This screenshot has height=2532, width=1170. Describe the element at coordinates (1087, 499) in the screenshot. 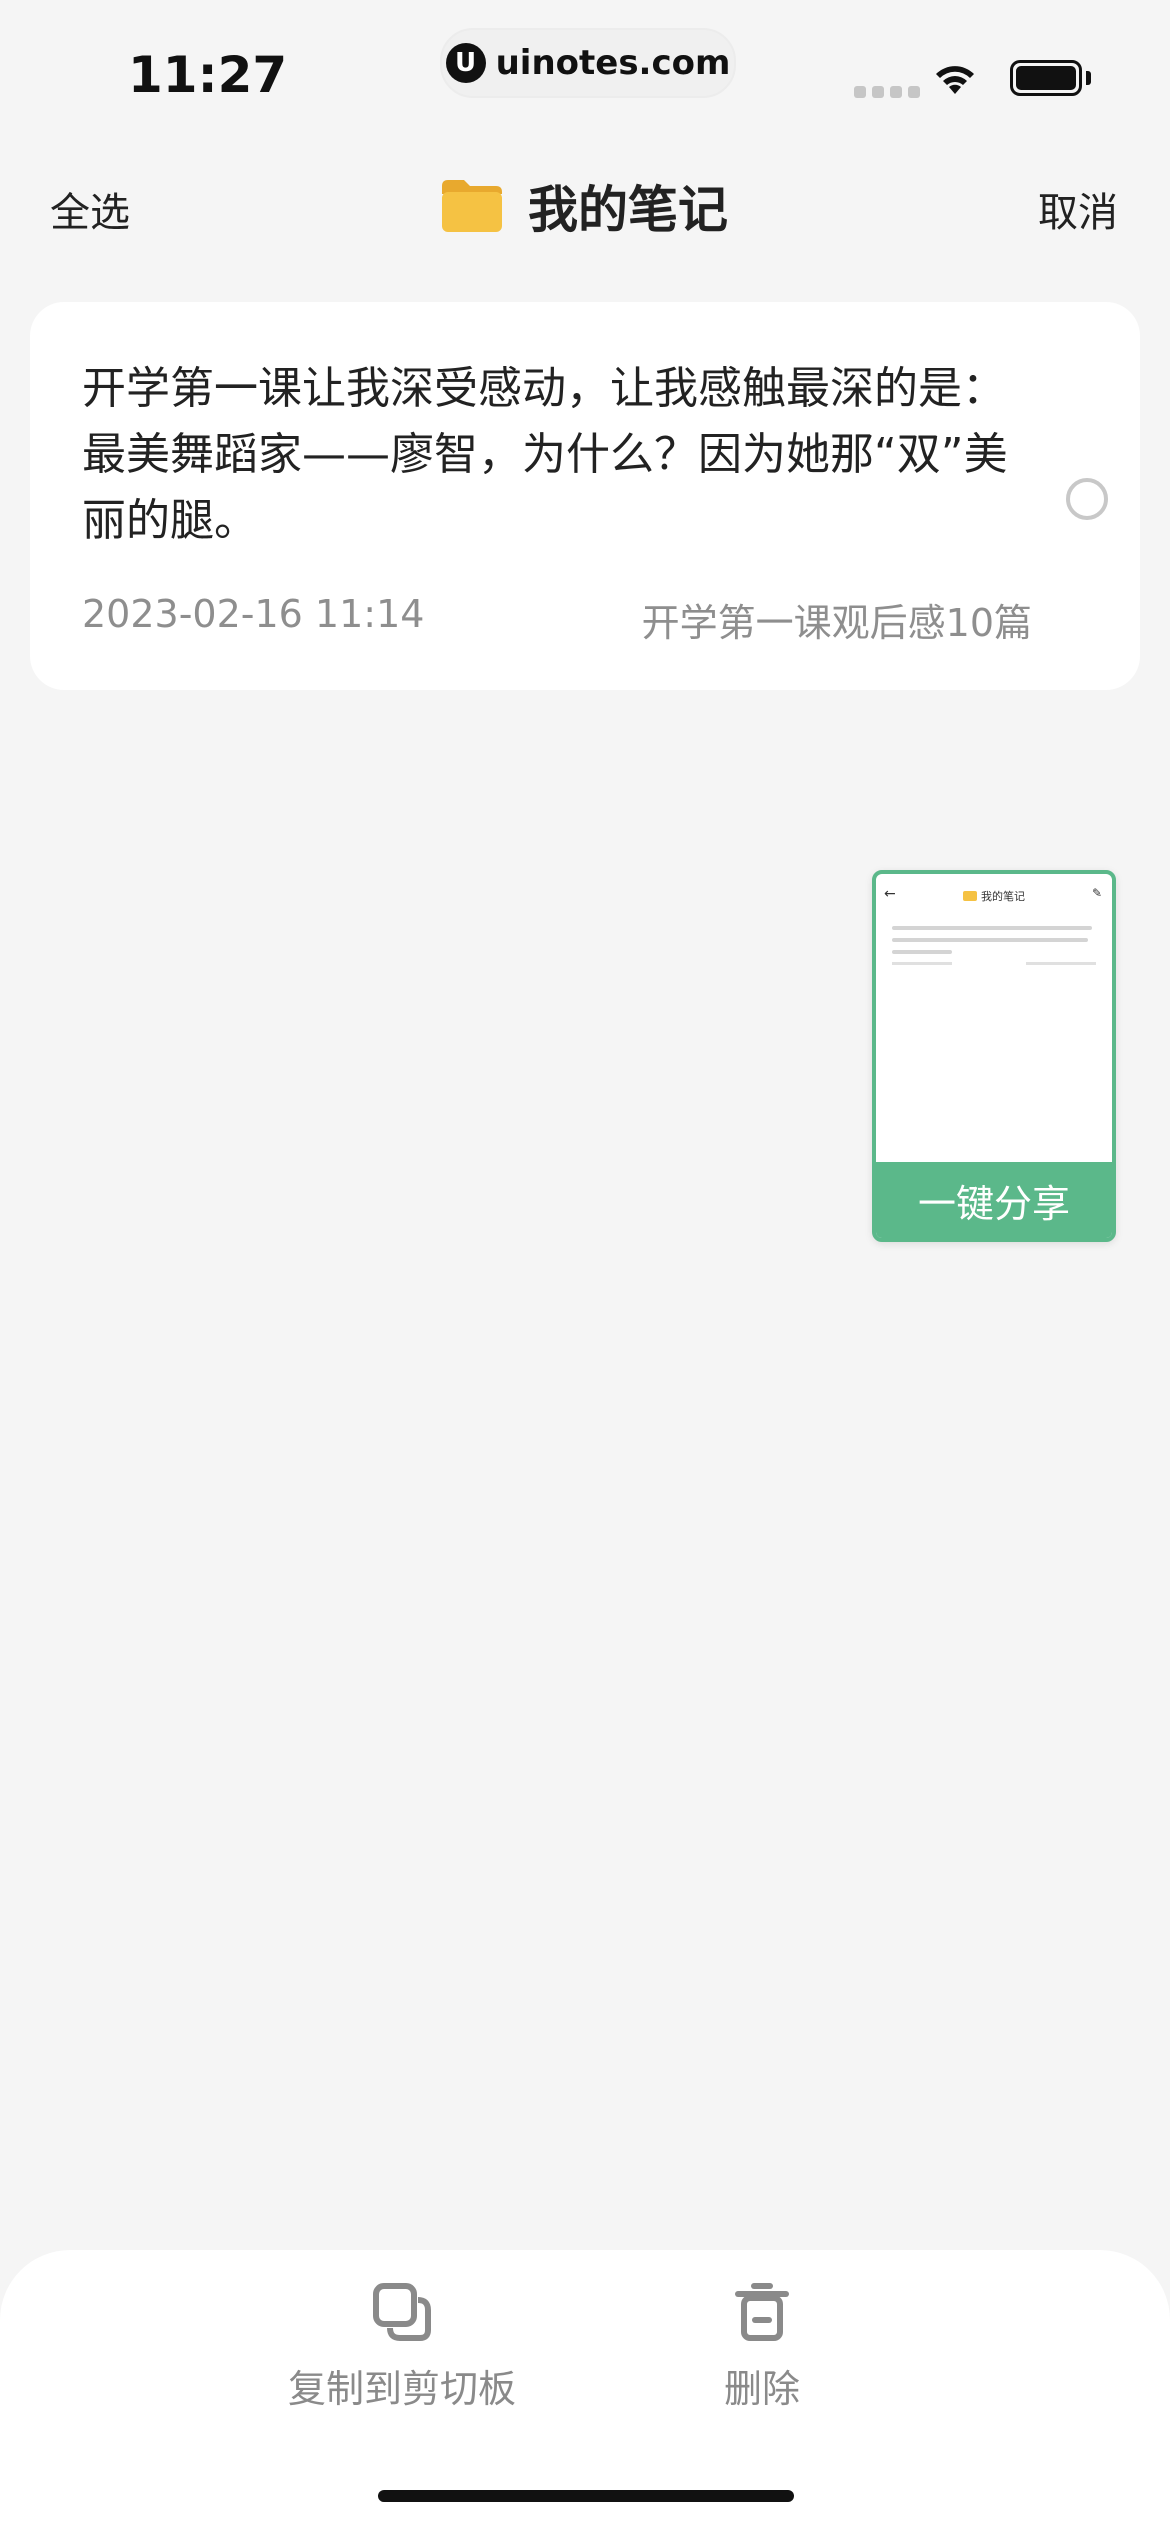

I see `note-select-radio` at that location.